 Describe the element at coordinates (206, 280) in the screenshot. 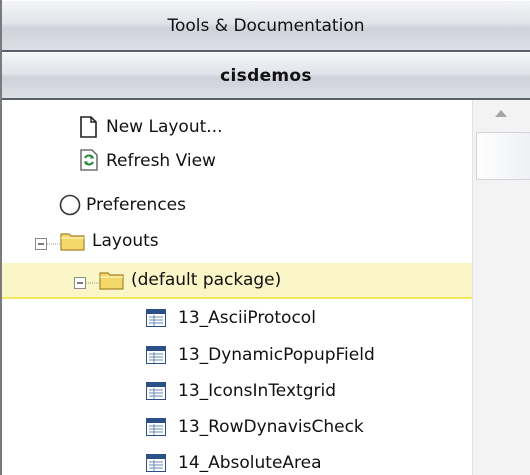

I see `tree-label: (default package)` at that location.